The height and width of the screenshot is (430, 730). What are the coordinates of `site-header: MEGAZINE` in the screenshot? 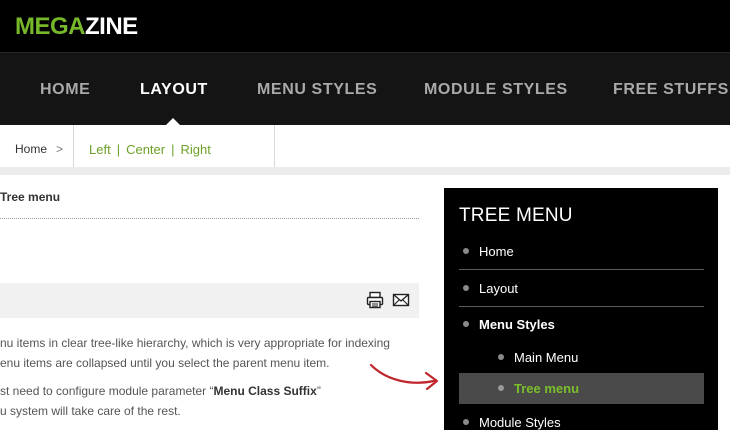 It's located at (365, 26).